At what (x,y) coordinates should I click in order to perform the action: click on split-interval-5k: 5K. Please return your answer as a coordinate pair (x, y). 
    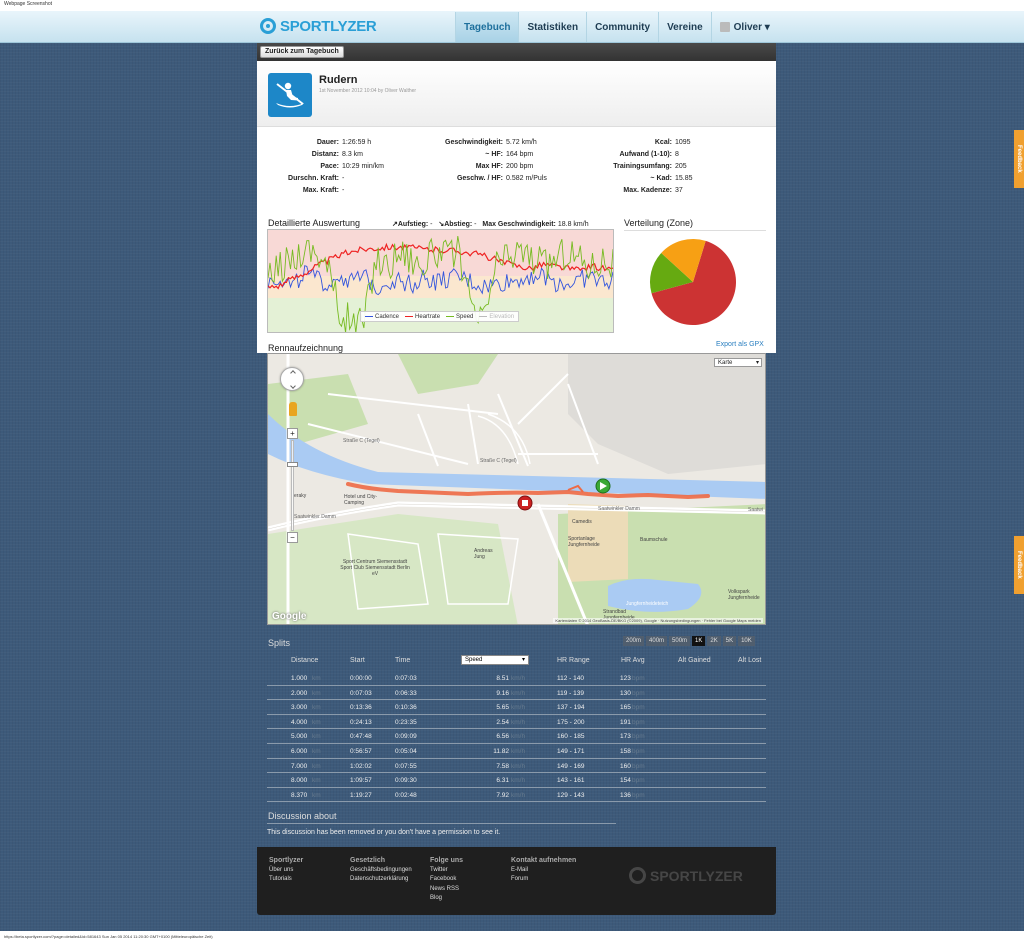
    Looking at the image, I should click on (729, 641).